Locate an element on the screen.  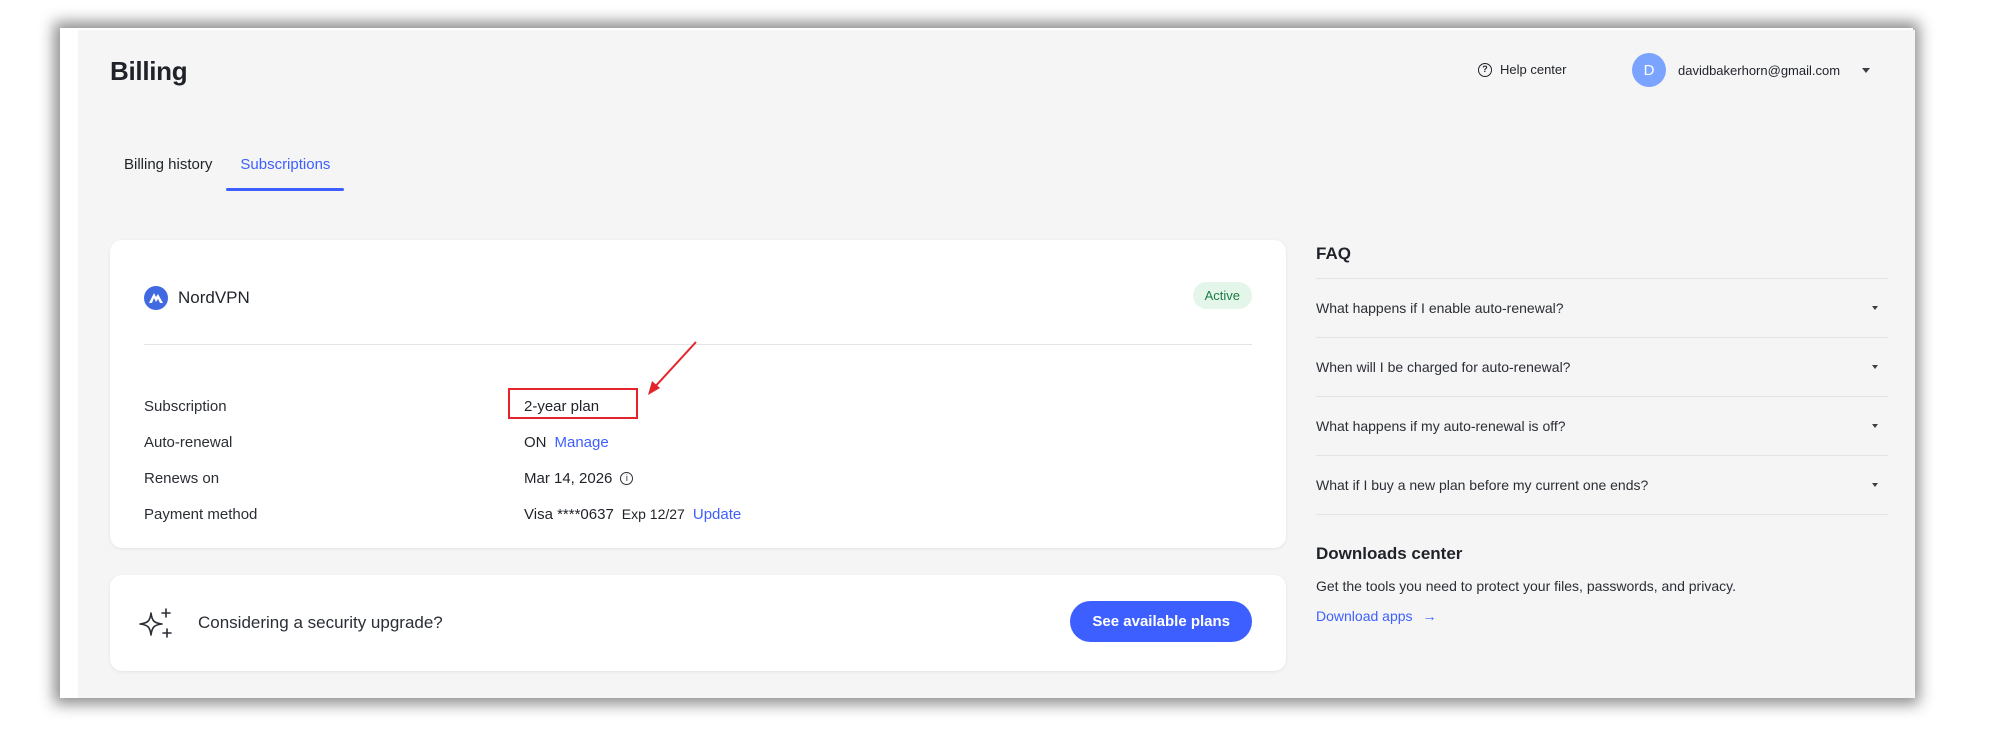
manage-link: Manage is located at coordinates (582, 442).